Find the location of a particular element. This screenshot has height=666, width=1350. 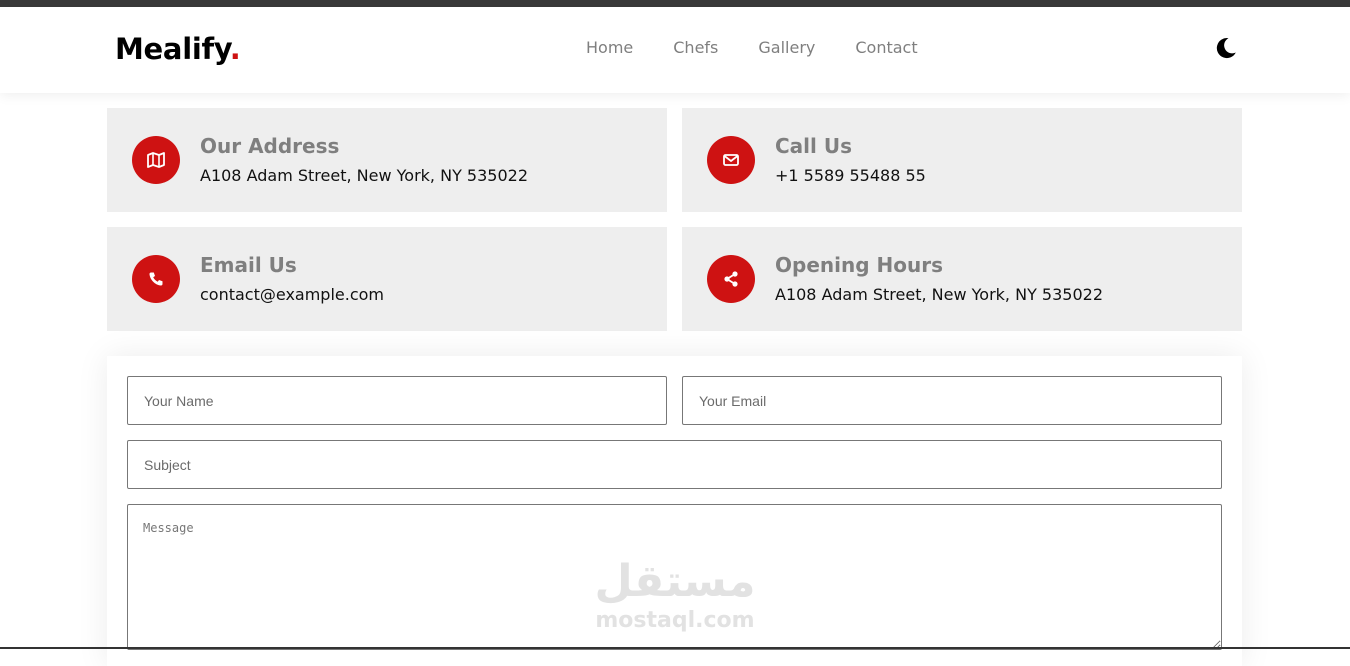

card-title: Email Us is located at coordinates (248, 265).